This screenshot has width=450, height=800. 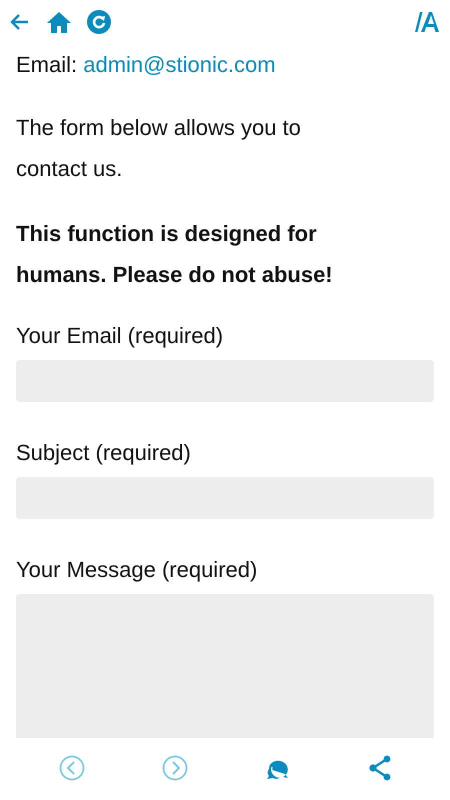 What do you see at coordinates (137, 570) in the screenshot?
I see `field-label: Your Message (required)` at bounding box center [137, 570].